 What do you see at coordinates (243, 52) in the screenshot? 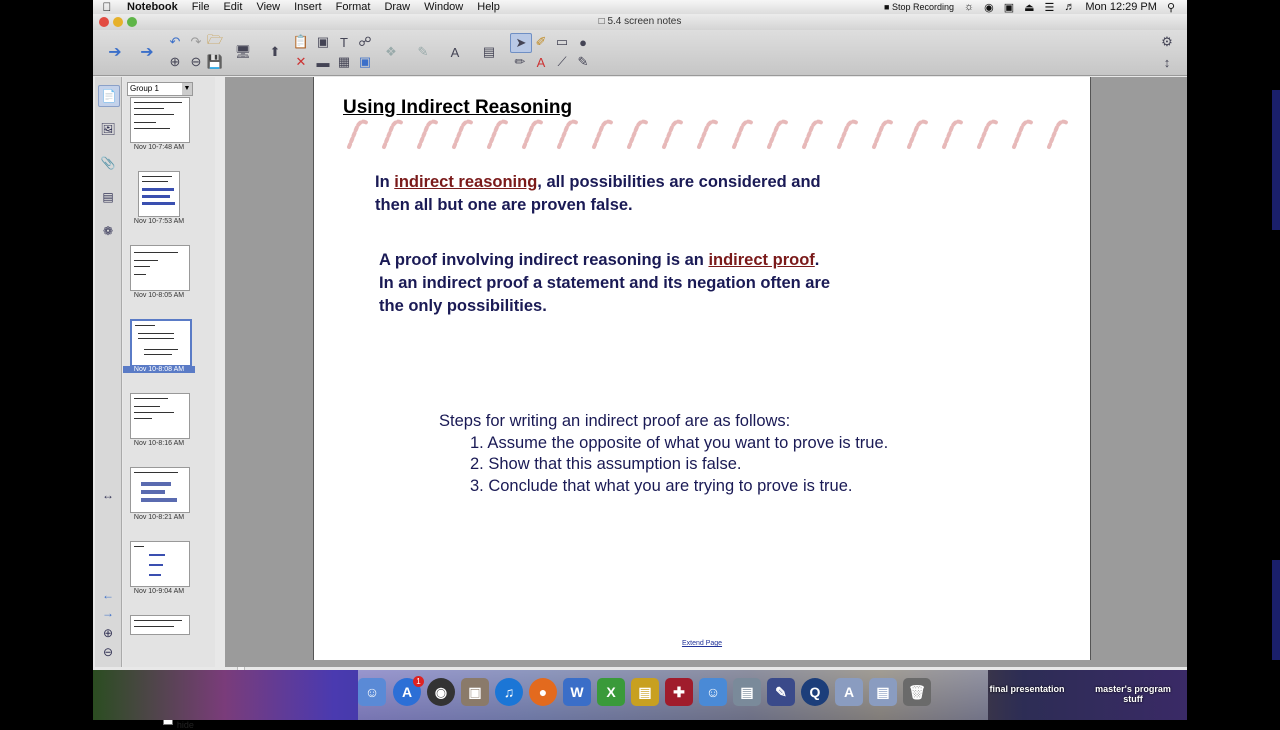
I see `screen-icon: 🖥` at bounding box center [243, 52].